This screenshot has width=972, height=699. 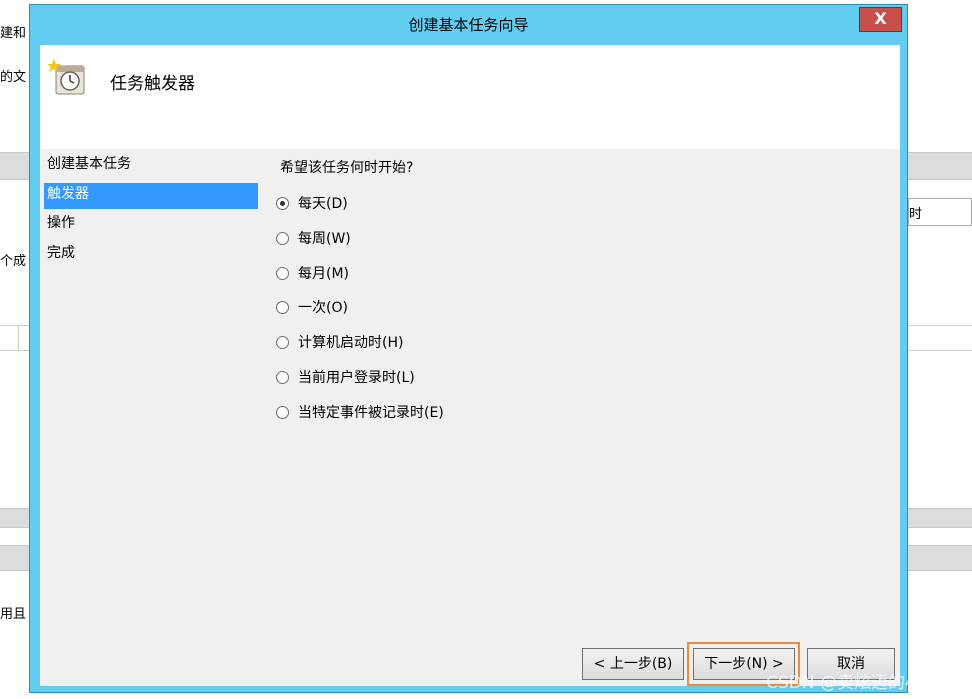 What do you see at coordinates (13, 33) in the screenshot?
I see `bg-text: 建和` at bounding box center [13, 33].